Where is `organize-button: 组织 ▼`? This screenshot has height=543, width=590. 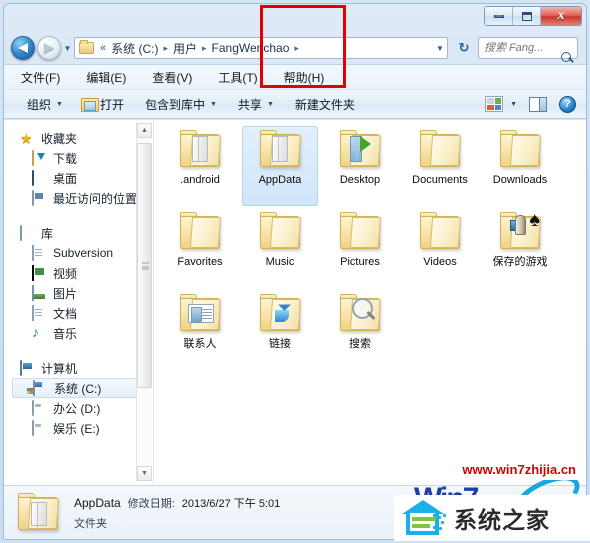 organize-button: 组织 ▼ is located at coordinates (43, 104).